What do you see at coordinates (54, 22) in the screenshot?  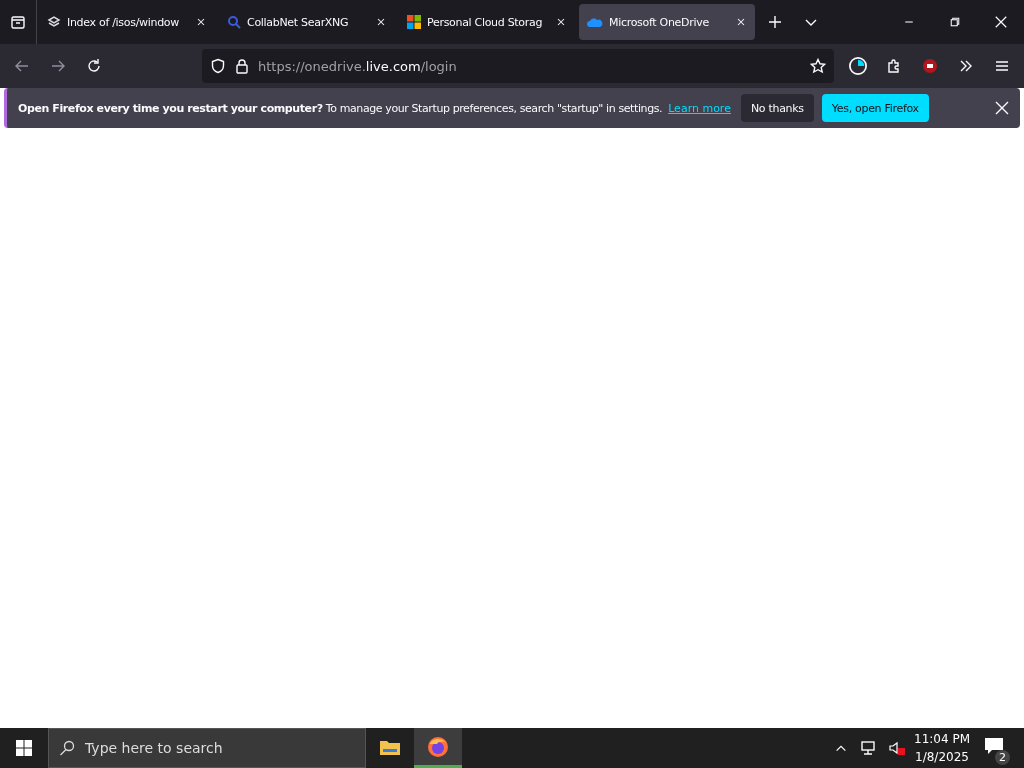 I see `stack-icon` at bounding box center [54, 22].